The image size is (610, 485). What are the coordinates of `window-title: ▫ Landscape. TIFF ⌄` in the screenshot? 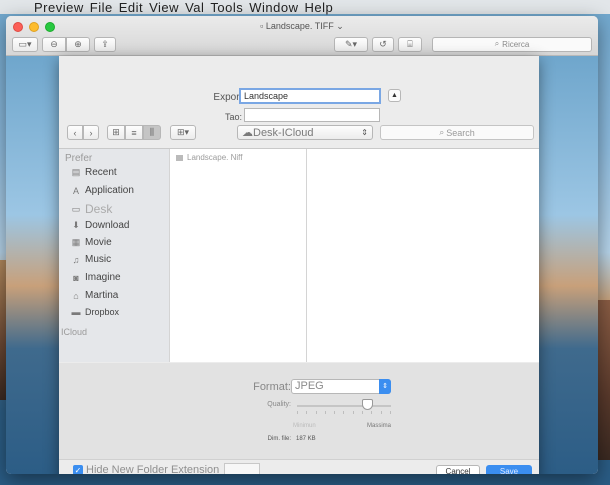 It's located at (302, 26).